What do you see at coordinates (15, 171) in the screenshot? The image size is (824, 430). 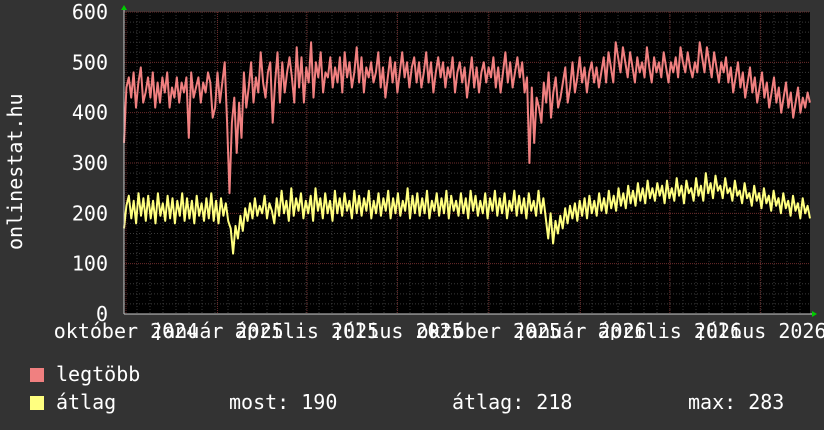 I see `y-axis-label: onlinestat.hu` at bounding box center [15, 171].